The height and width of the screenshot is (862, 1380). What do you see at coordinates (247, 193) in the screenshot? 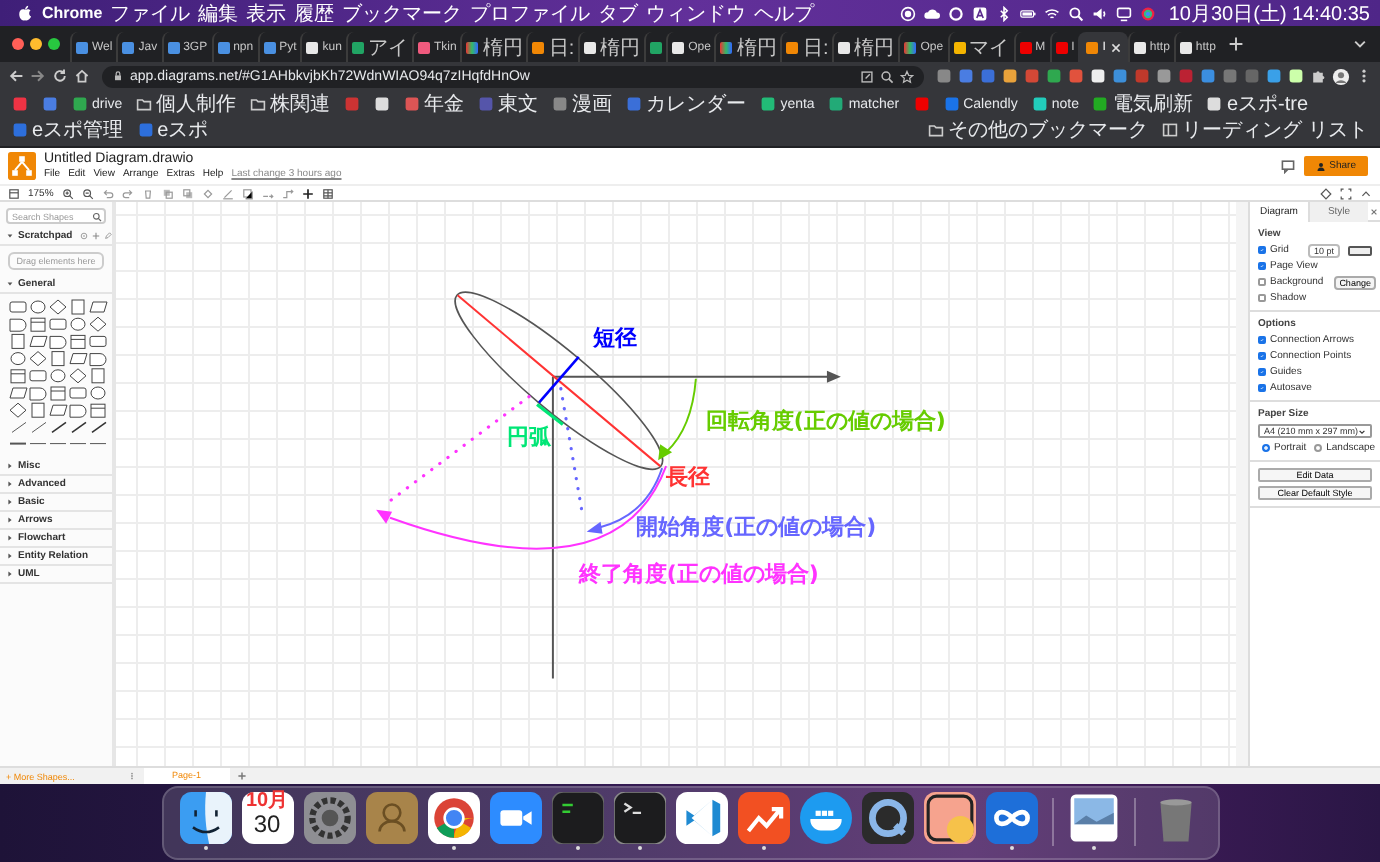
I see `shadow-icon` at bounding box center [247, 193].